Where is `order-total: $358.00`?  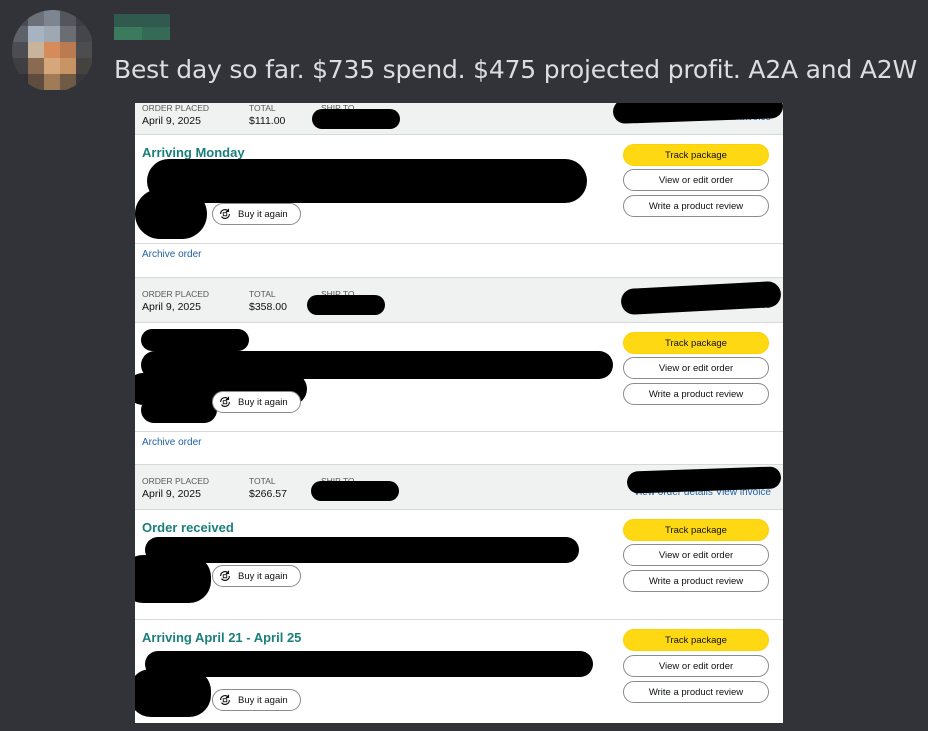
order-total: $358.00 is located at coordinates (268, 307).